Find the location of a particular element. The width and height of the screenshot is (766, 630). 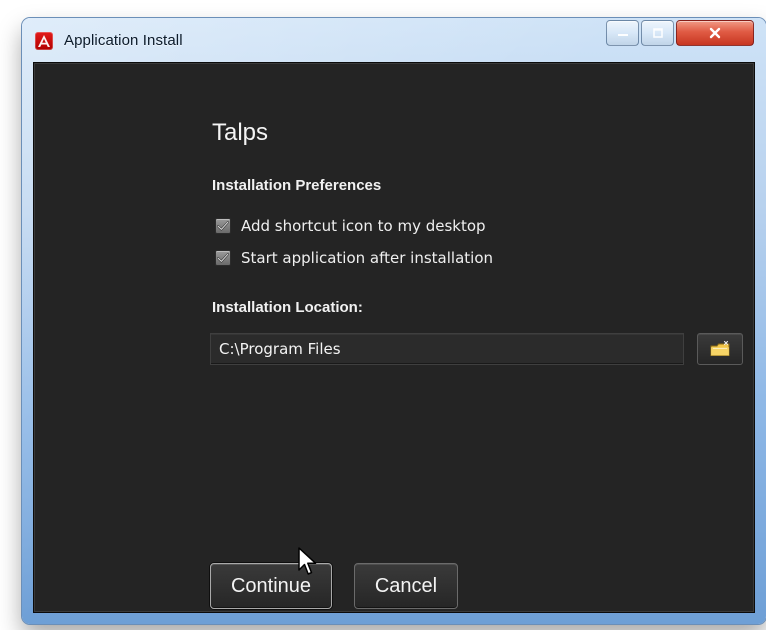

add-shortcut-option: Add shortcut icon to my desktop is located at coordinates (350, 226).